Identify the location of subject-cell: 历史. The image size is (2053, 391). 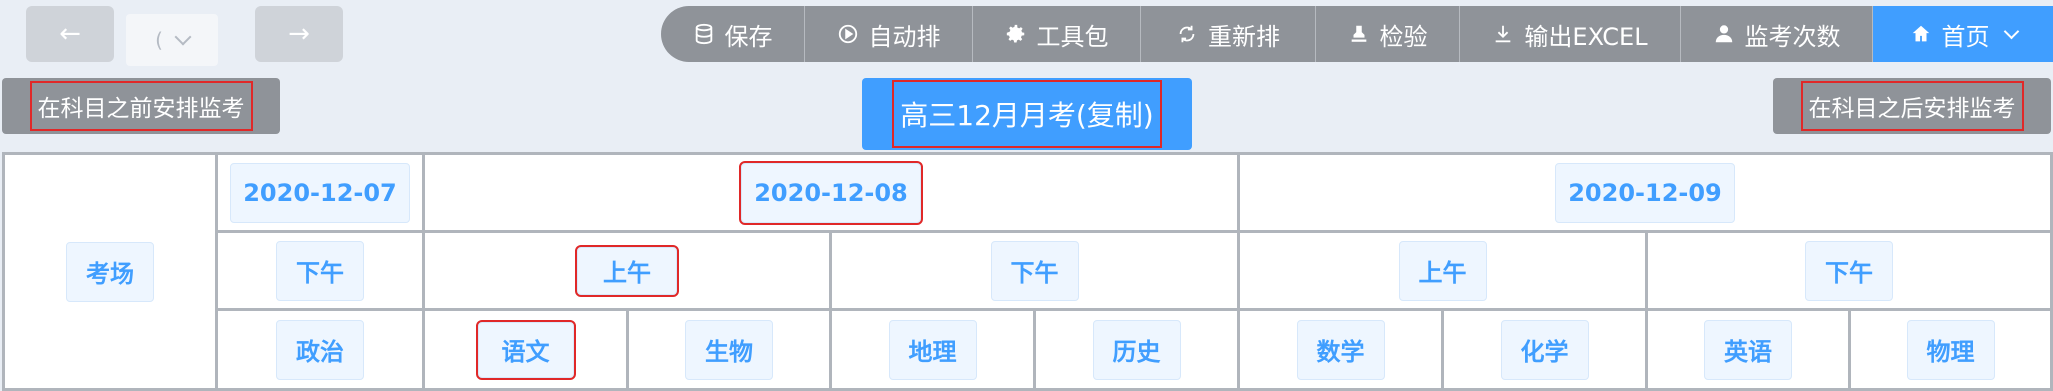
(1138, 349).